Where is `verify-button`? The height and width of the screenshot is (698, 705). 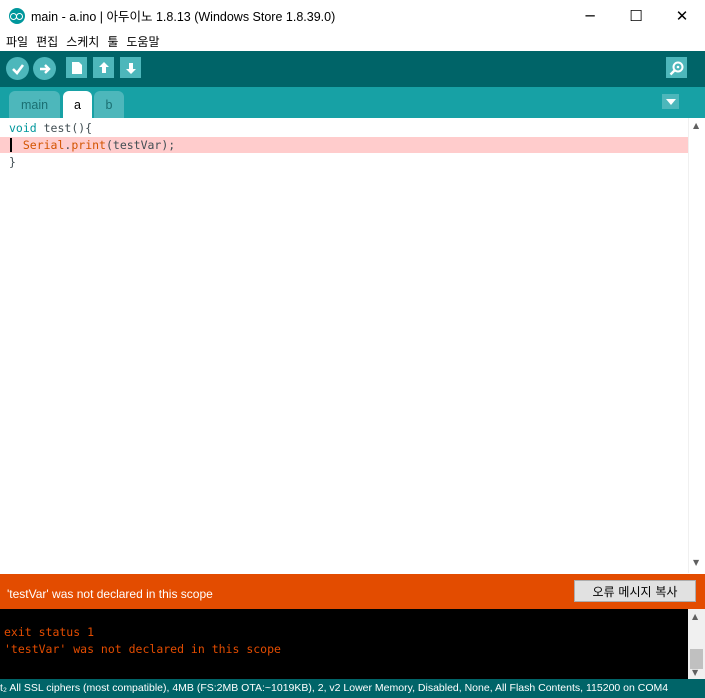
verify-button is located at coordinates (17, 68).